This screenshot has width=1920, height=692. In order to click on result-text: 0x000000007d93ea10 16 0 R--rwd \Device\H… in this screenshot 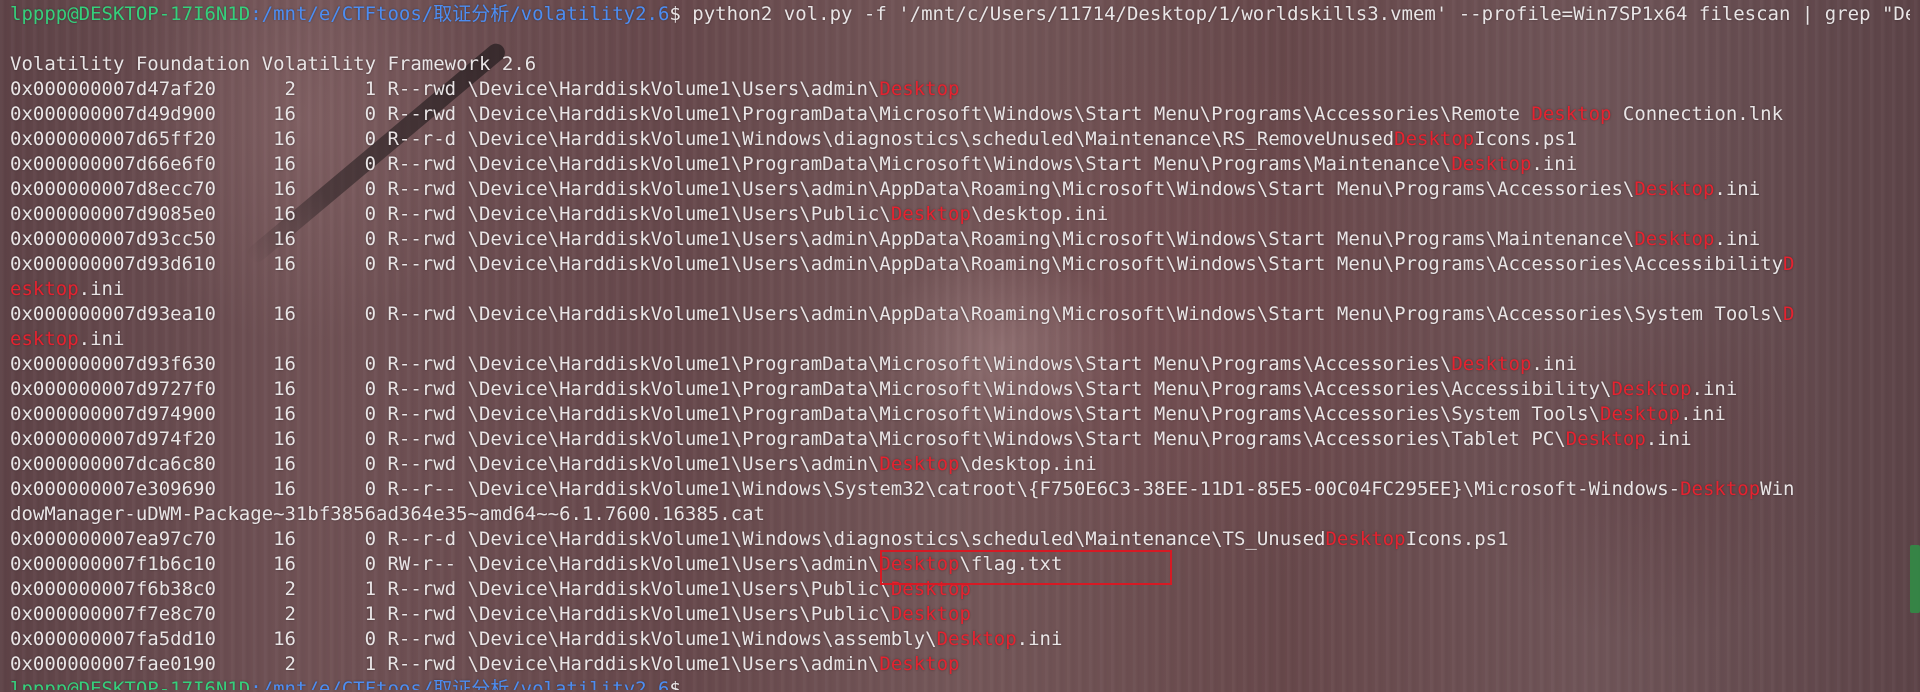, I will do `click(897, 314)`.